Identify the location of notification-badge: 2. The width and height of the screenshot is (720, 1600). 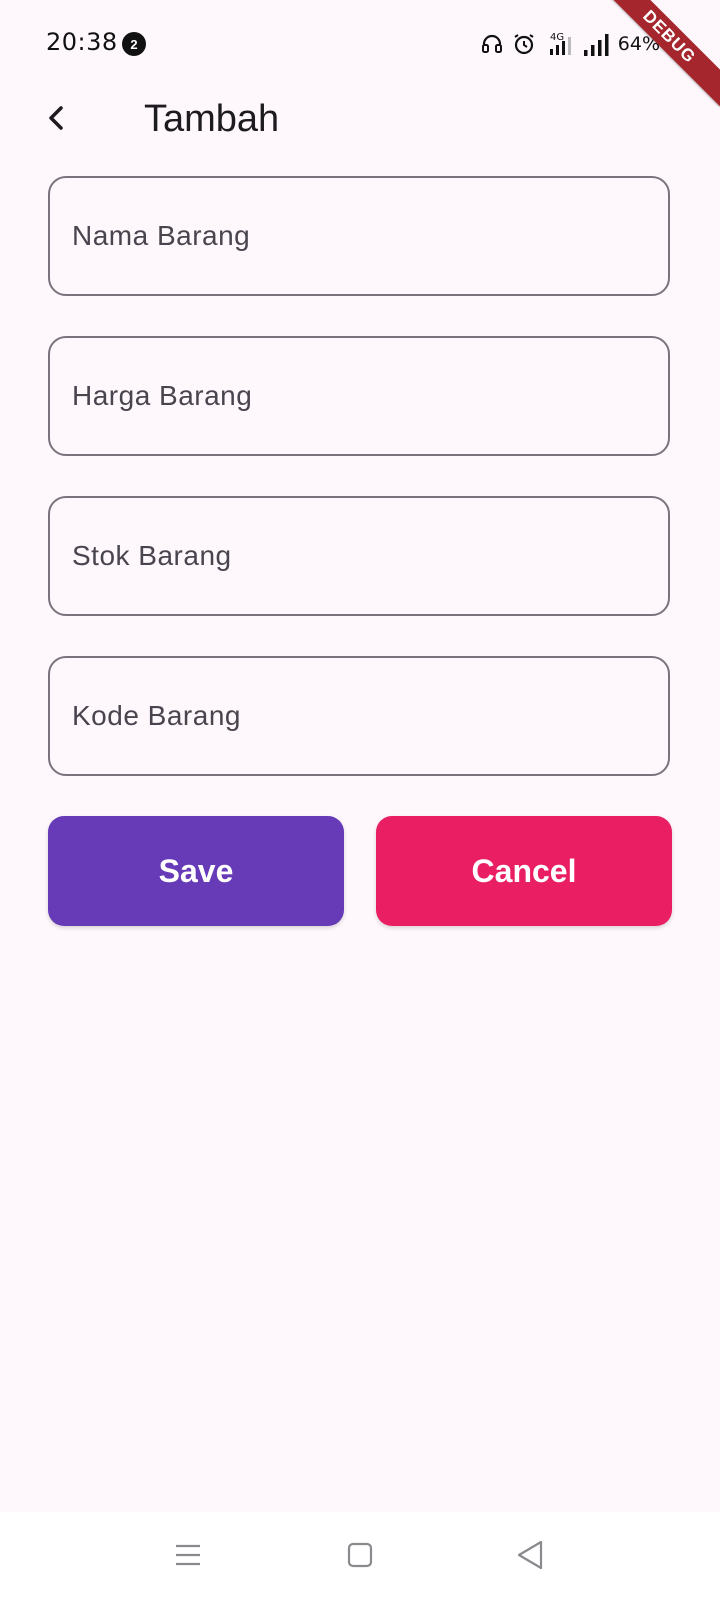
(134, 44).